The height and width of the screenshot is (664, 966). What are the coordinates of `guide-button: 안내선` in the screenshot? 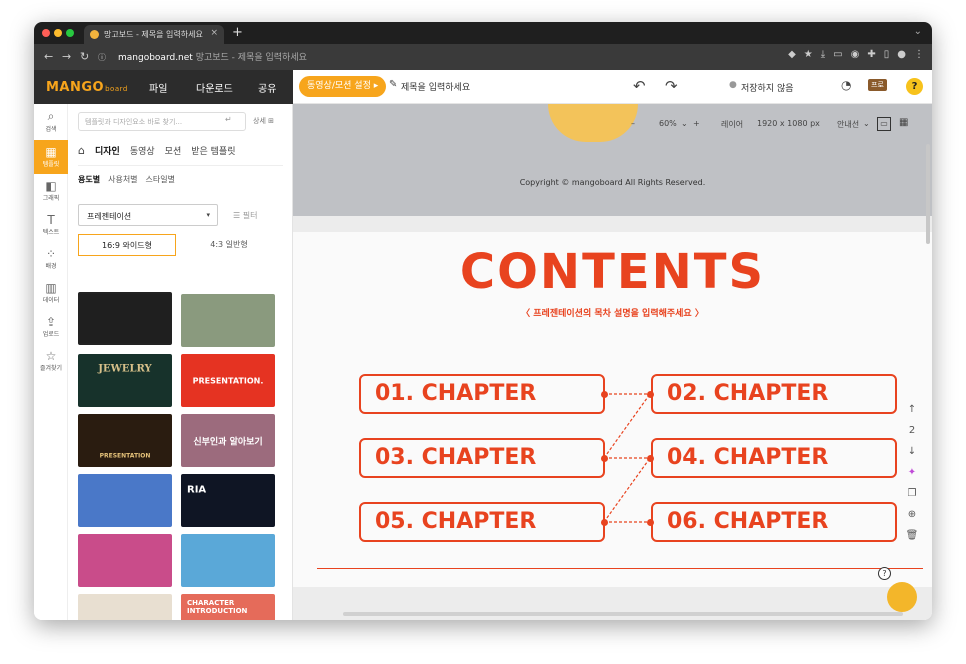 It's located at (848, 124).